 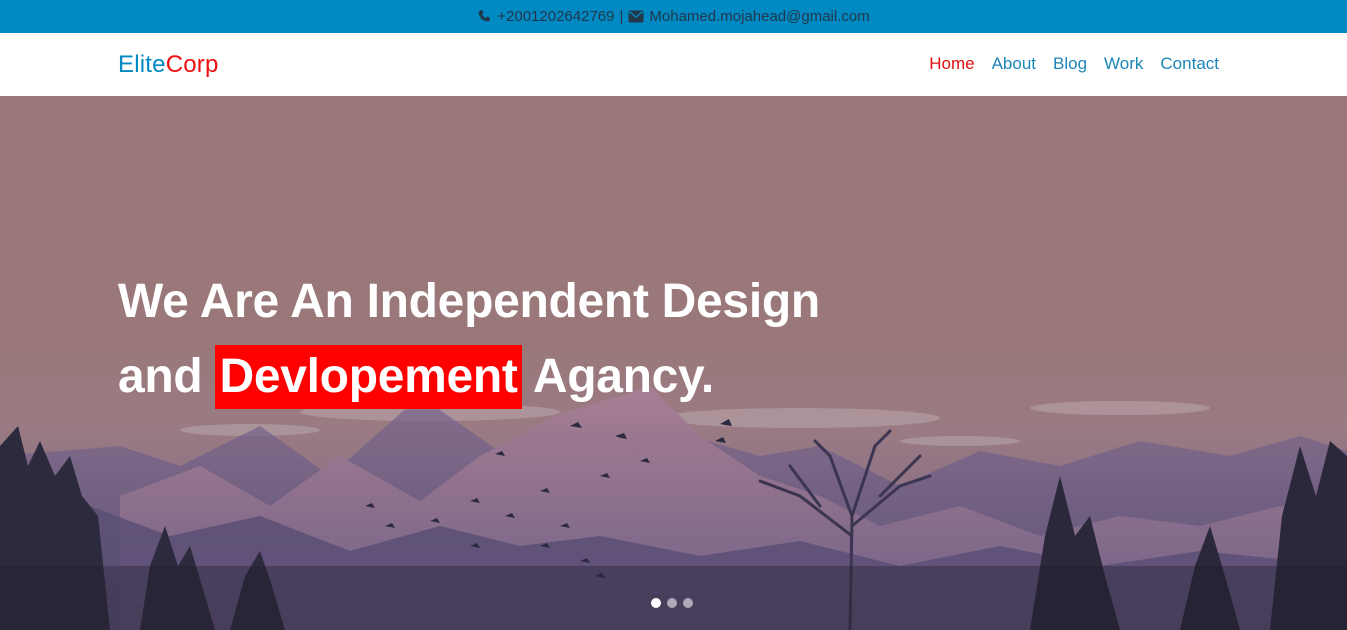 What do you see at coordinates (142, 64) in the screenshot?
I see `brand-part-elite: Elite` at bounding box center [142, 64].